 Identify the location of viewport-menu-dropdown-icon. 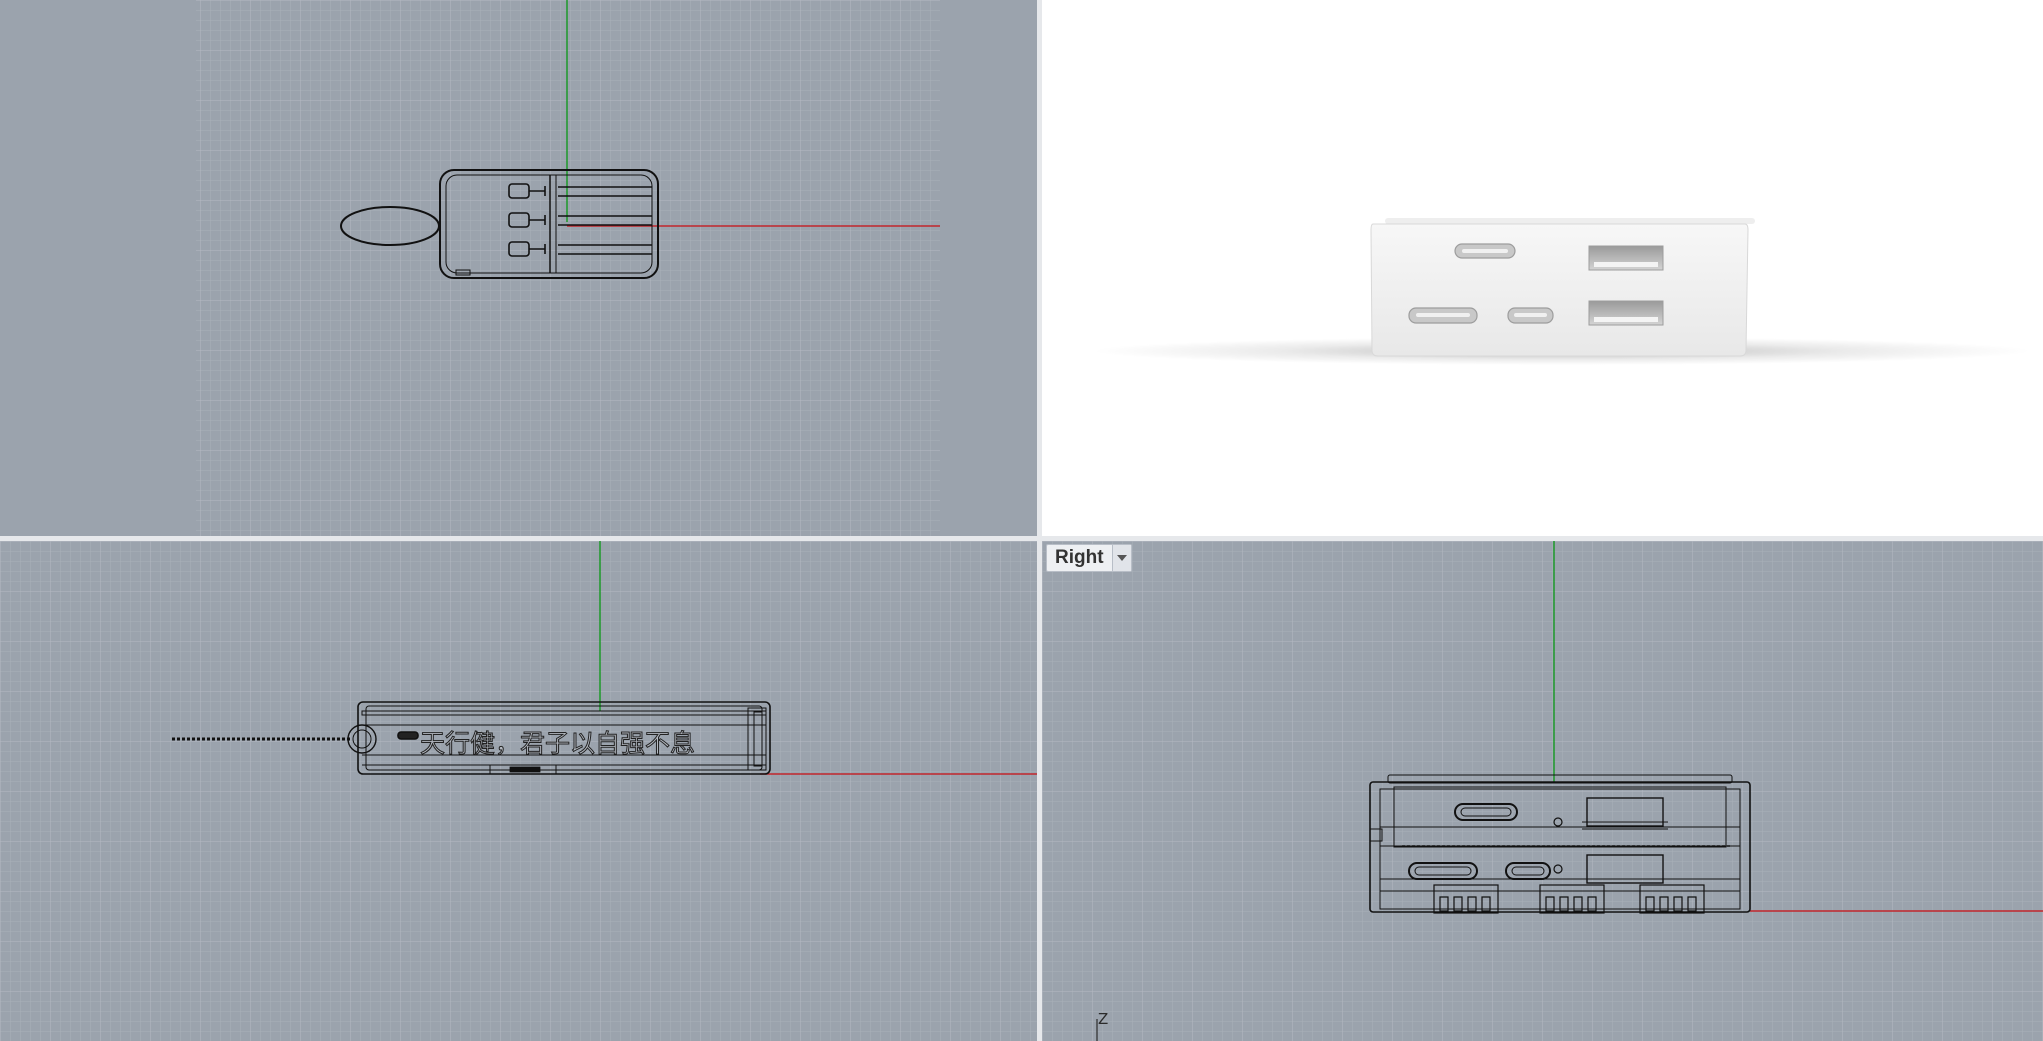
(1121, 558).